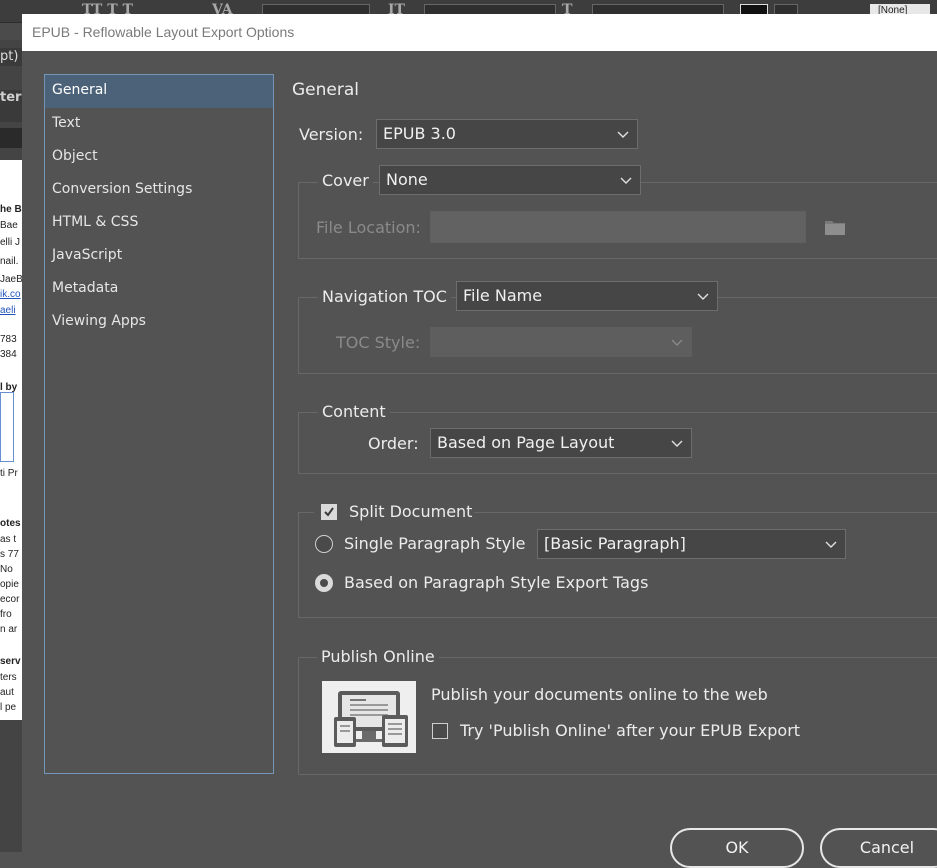  Describe the element at coordinates (393, 443) in the screenshot. I see `order-label: Order:` at that location.